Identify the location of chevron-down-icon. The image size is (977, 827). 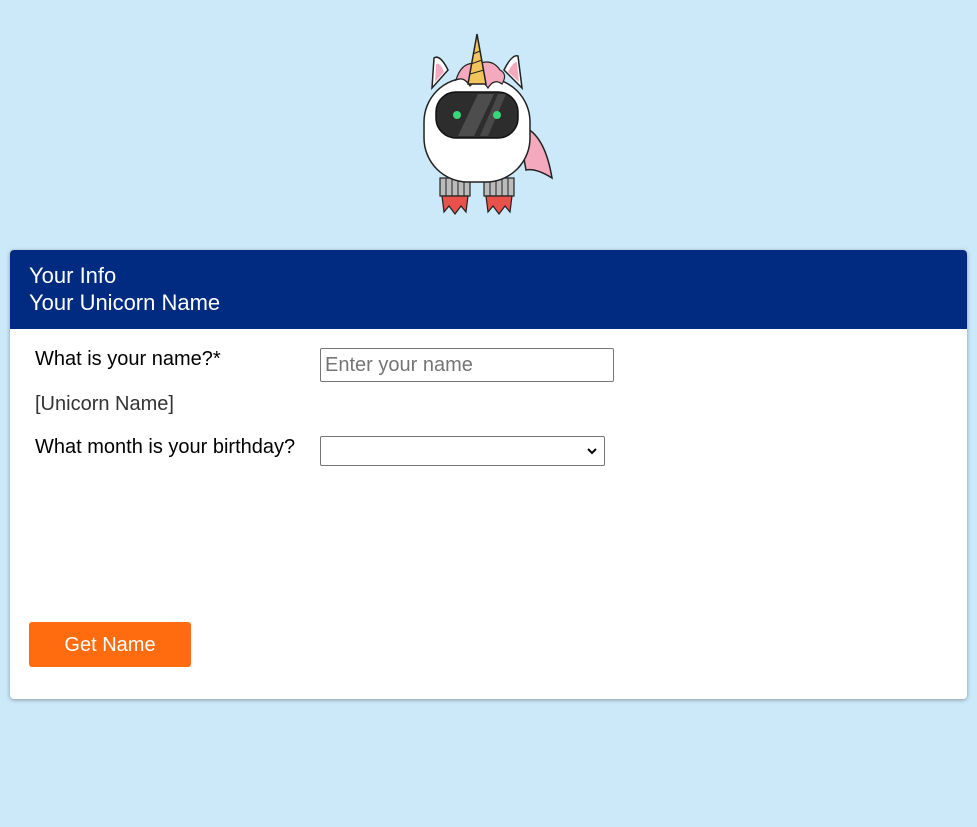
(592, 451).